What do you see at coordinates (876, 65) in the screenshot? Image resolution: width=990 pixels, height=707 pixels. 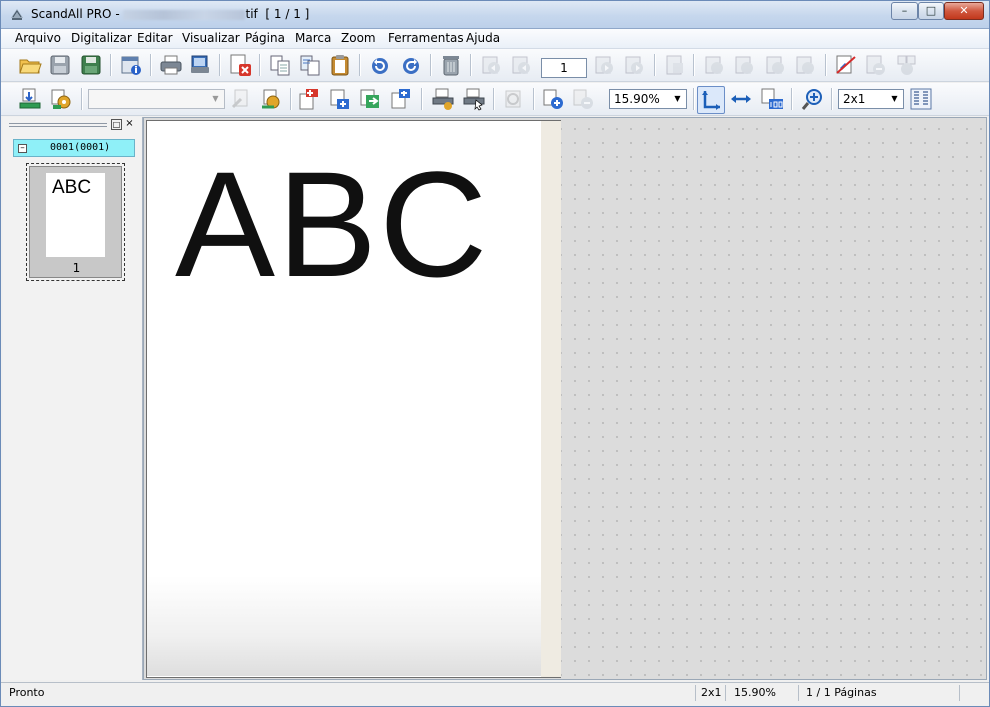 I see `remove-mark-icon` at bounding box center [876, 65].